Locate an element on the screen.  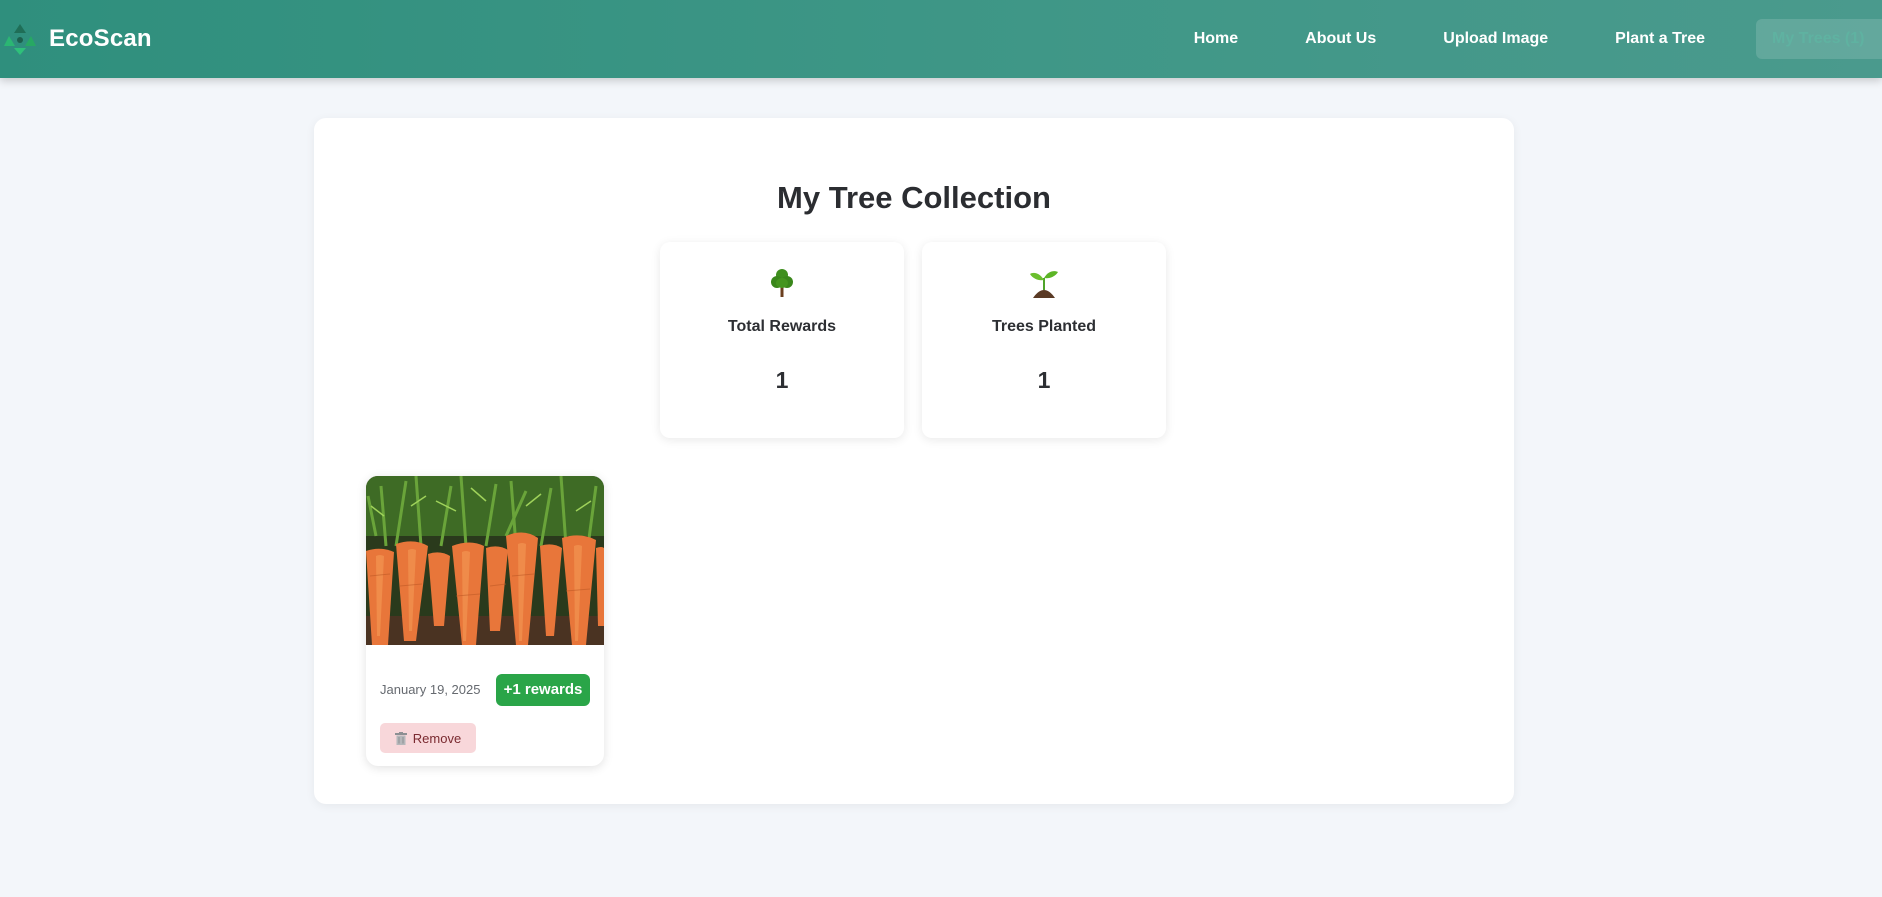
page-title: My Tree Collection is located at coordinates (914, 197).